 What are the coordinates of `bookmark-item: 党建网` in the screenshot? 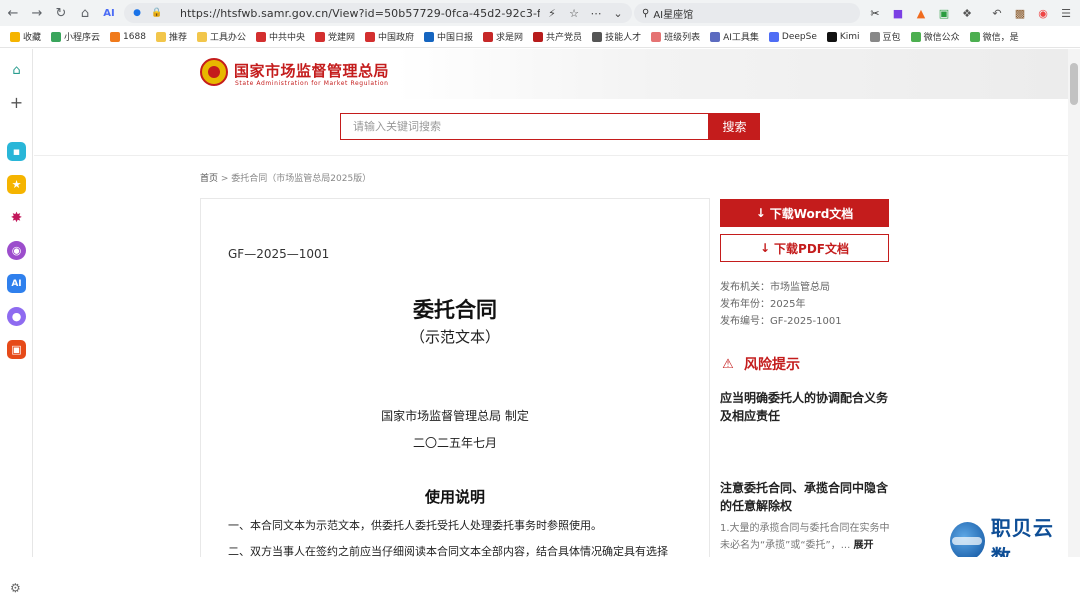 It's located at (334, 36).